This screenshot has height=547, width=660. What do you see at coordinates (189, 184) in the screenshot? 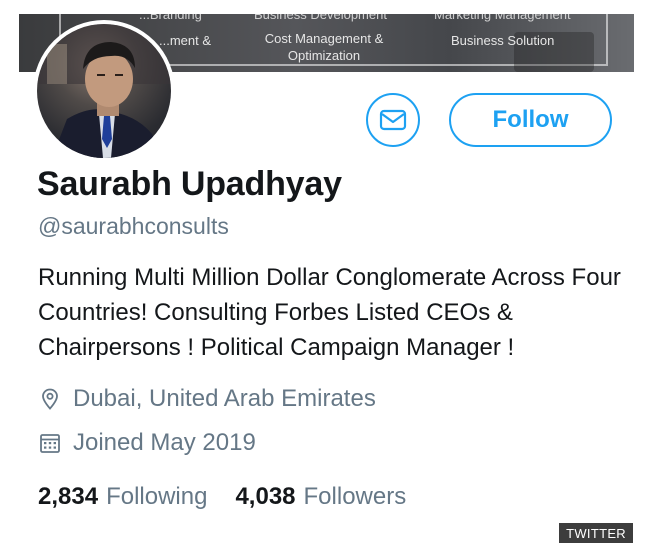
I see `display-name: Saurabh Upadhyay` at bounding box center [189, 184].